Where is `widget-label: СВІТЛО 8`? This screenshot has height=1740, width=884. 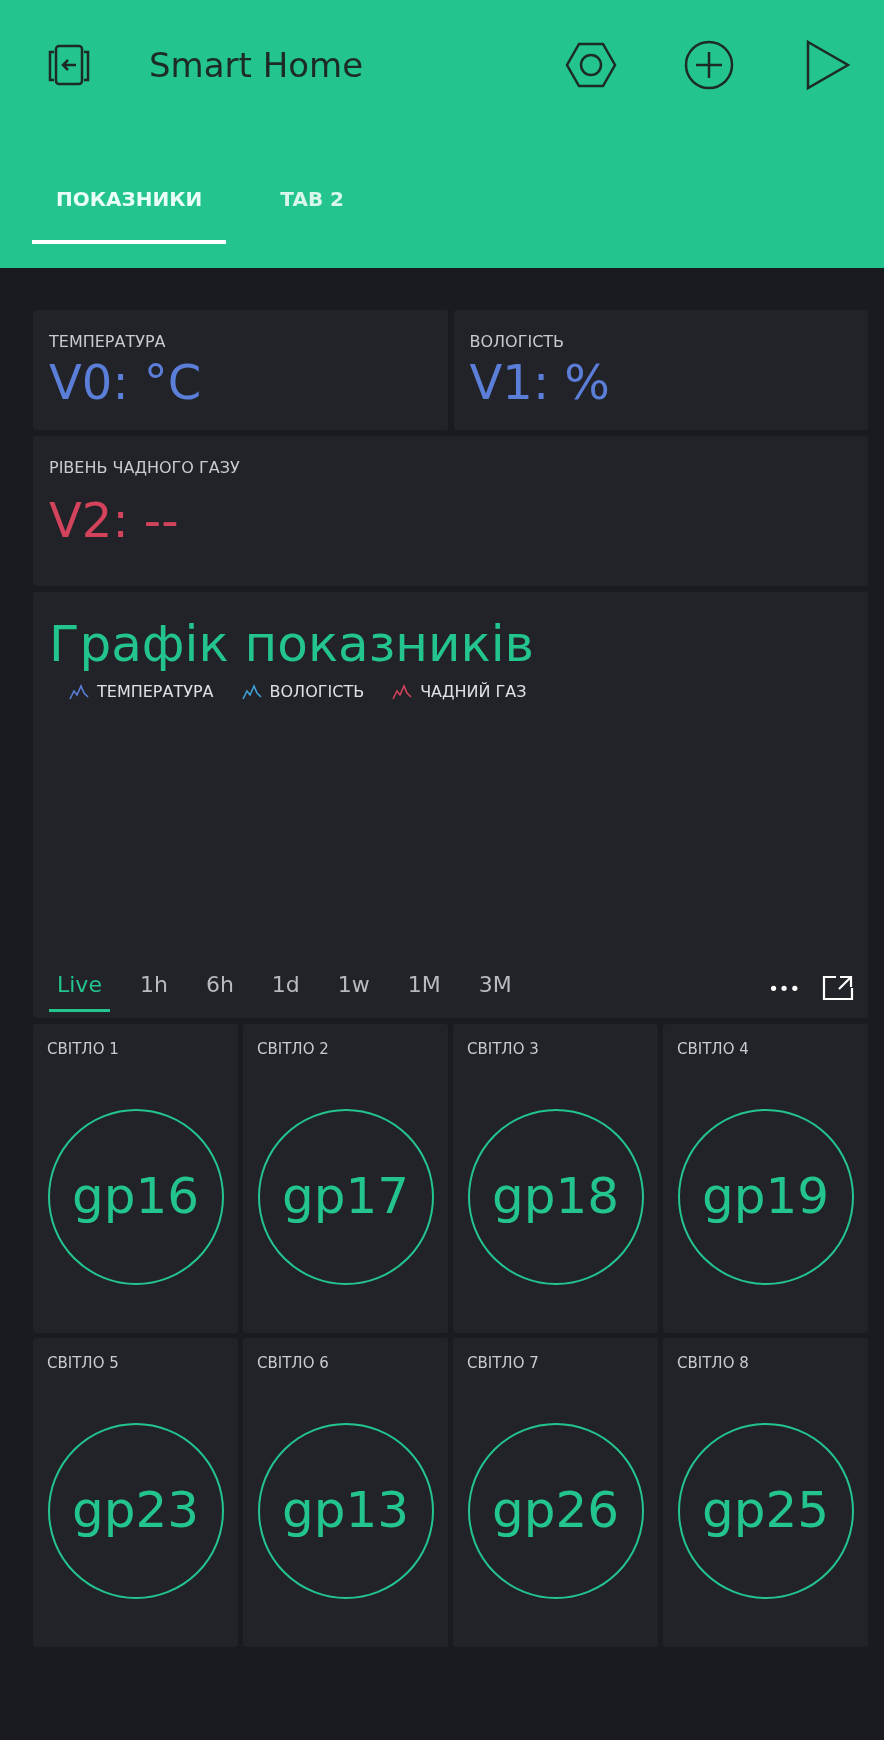
widget-label: СВІТЛО 8 is located at coordinates (713, 1363).